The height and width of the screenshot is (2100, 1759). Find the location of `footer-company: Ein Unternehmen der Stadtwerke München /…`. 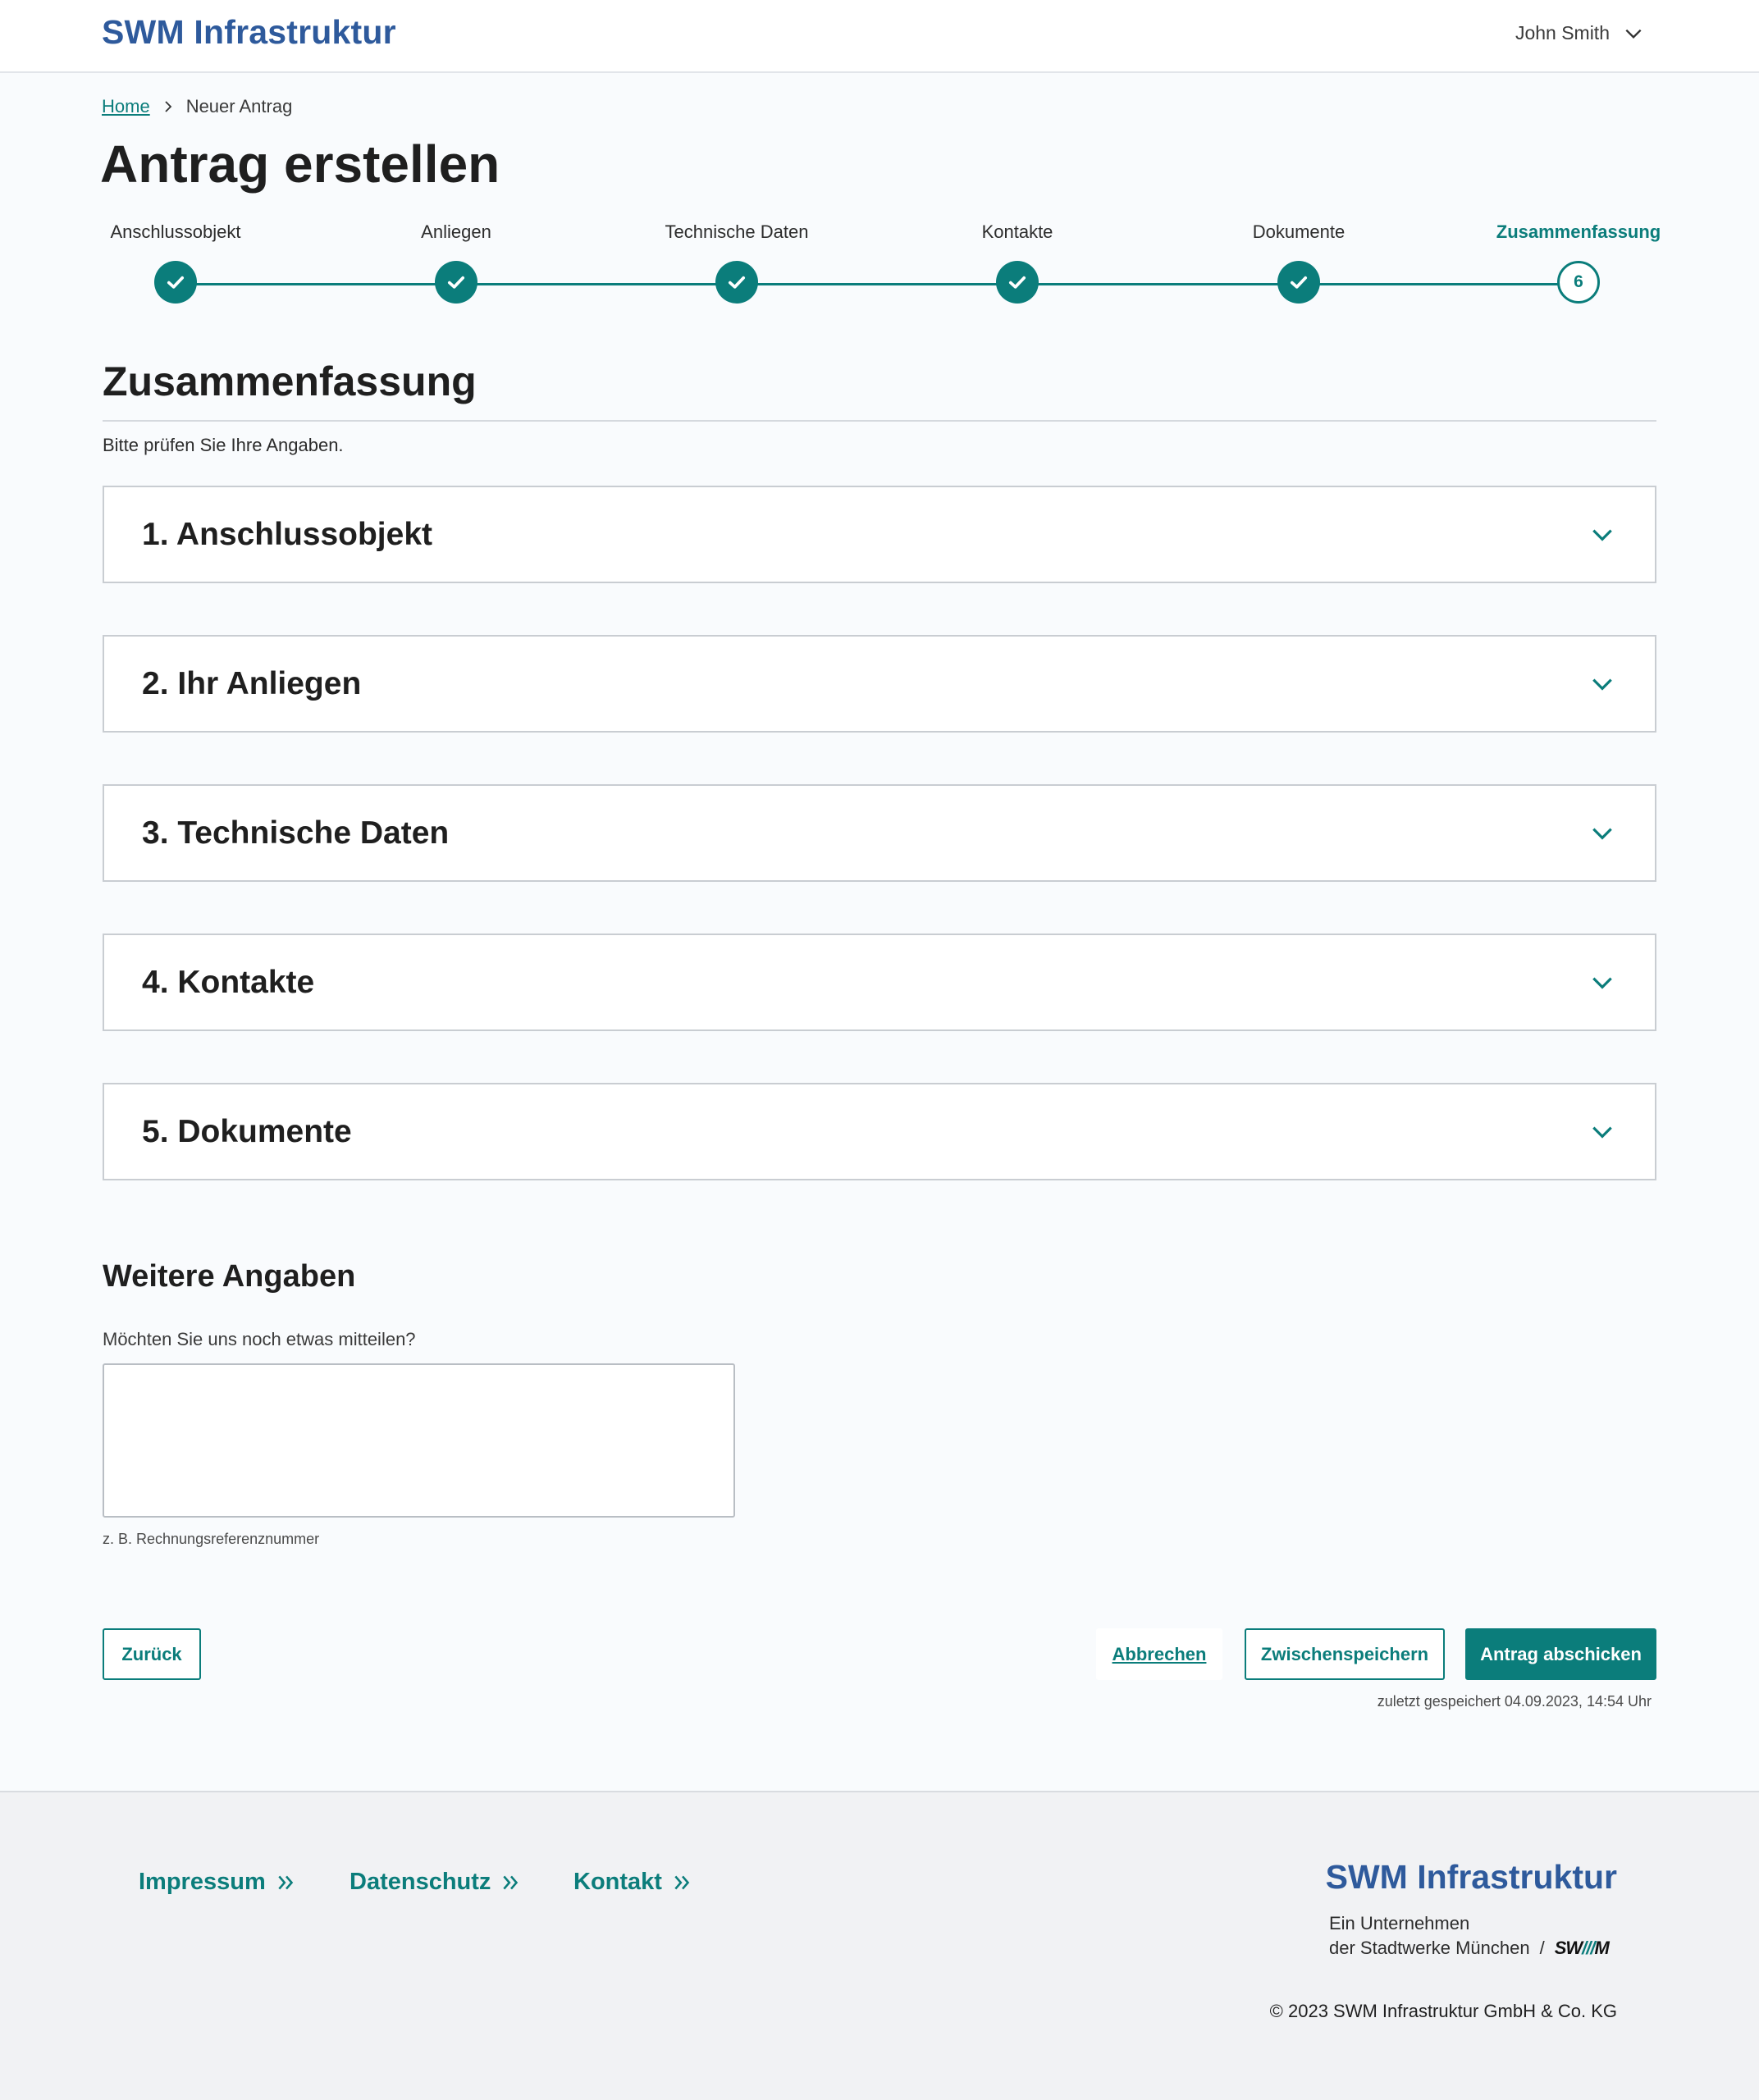

footer-company: Ein Unternehmen der Stadtwerke München /… is located at coordinates (1470, 1936).